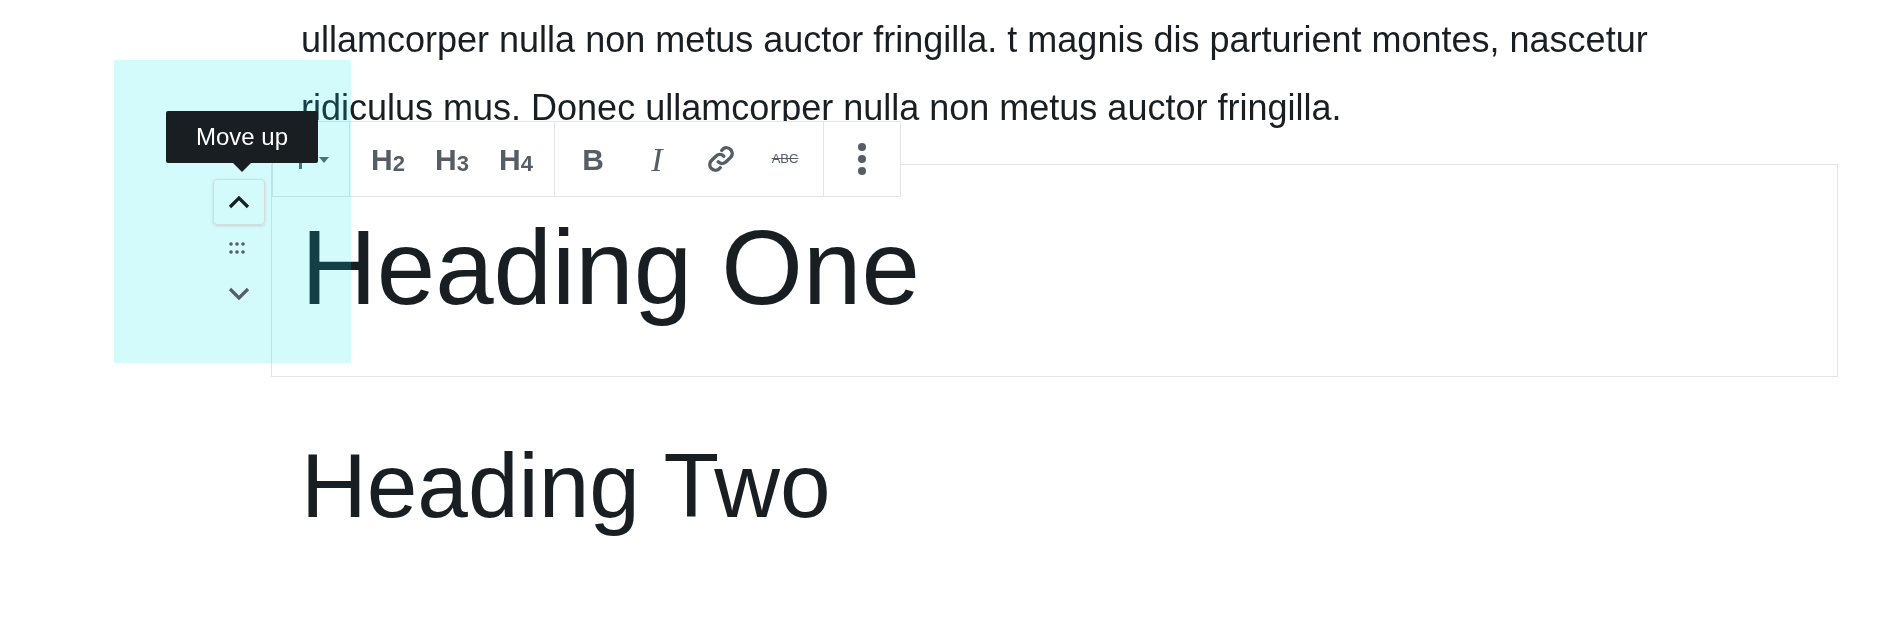 The image size is (1896, 624). I want to click on heading-button: H2, so click(388, 159).